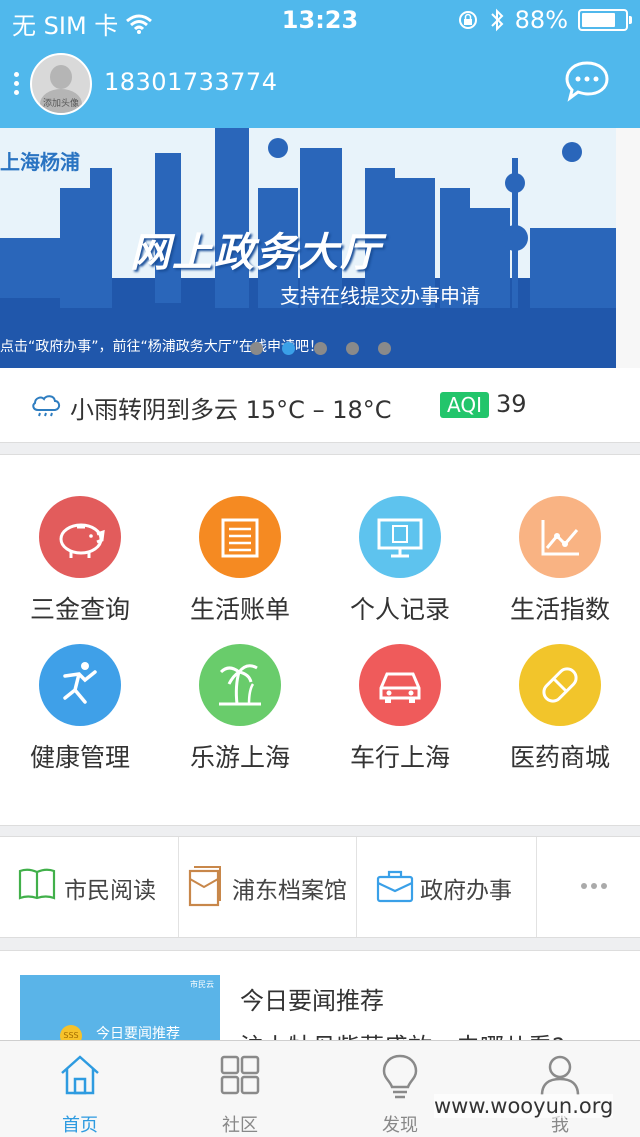  I want to click on service-label: 医药商城, so click(559, 757).